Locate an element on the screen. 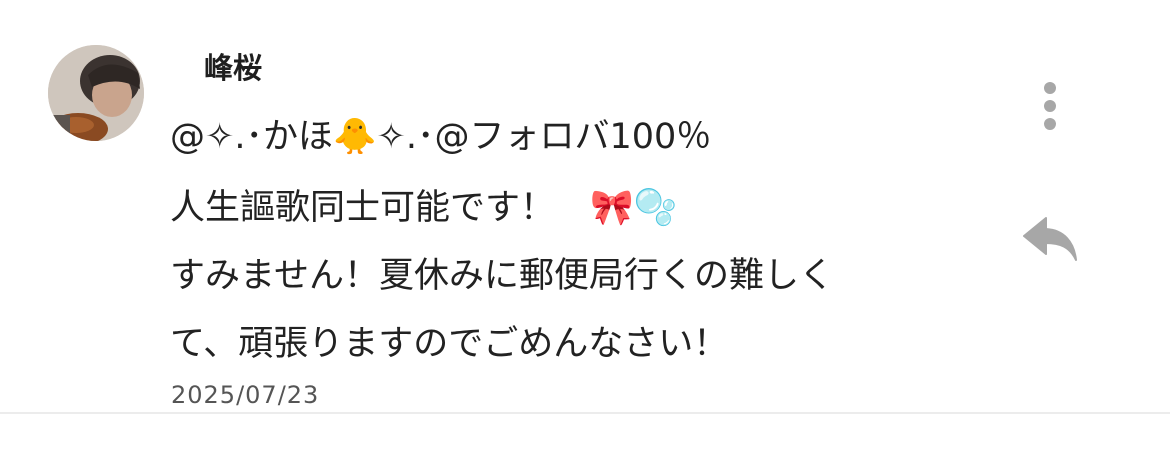 The width and height of the screenshot is (1170, 454). comment-line-3: て、頑張りますのでごめんなさい！ is located at coordinates (449, 344).